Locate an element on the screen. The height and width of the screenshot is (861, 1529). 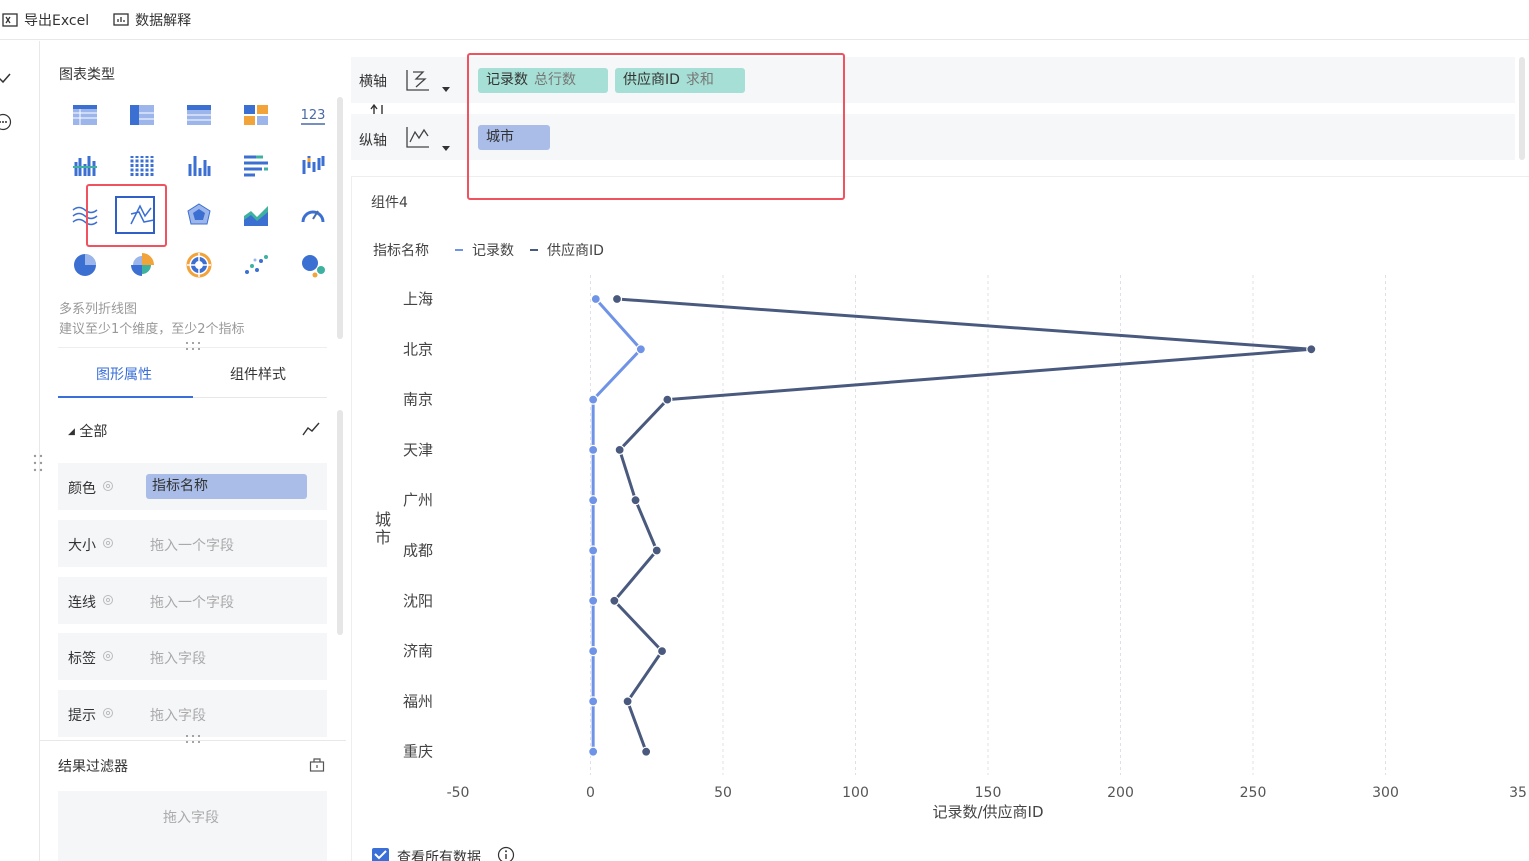
kpi-number-icon: 123 is located at coordinates (312, 116).